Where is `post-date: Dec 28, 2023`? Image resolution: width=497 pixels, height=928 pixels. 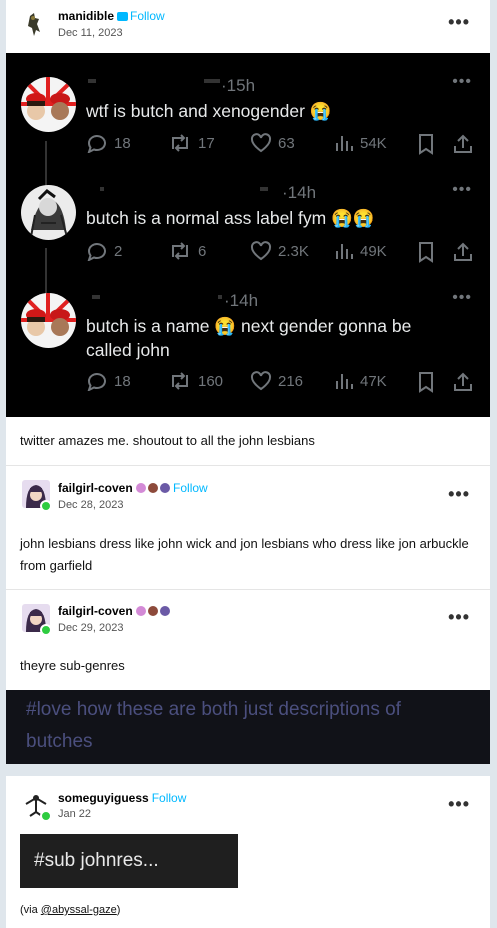 post-date: Dec 28, 2023 is located at coordinates (90, 505).